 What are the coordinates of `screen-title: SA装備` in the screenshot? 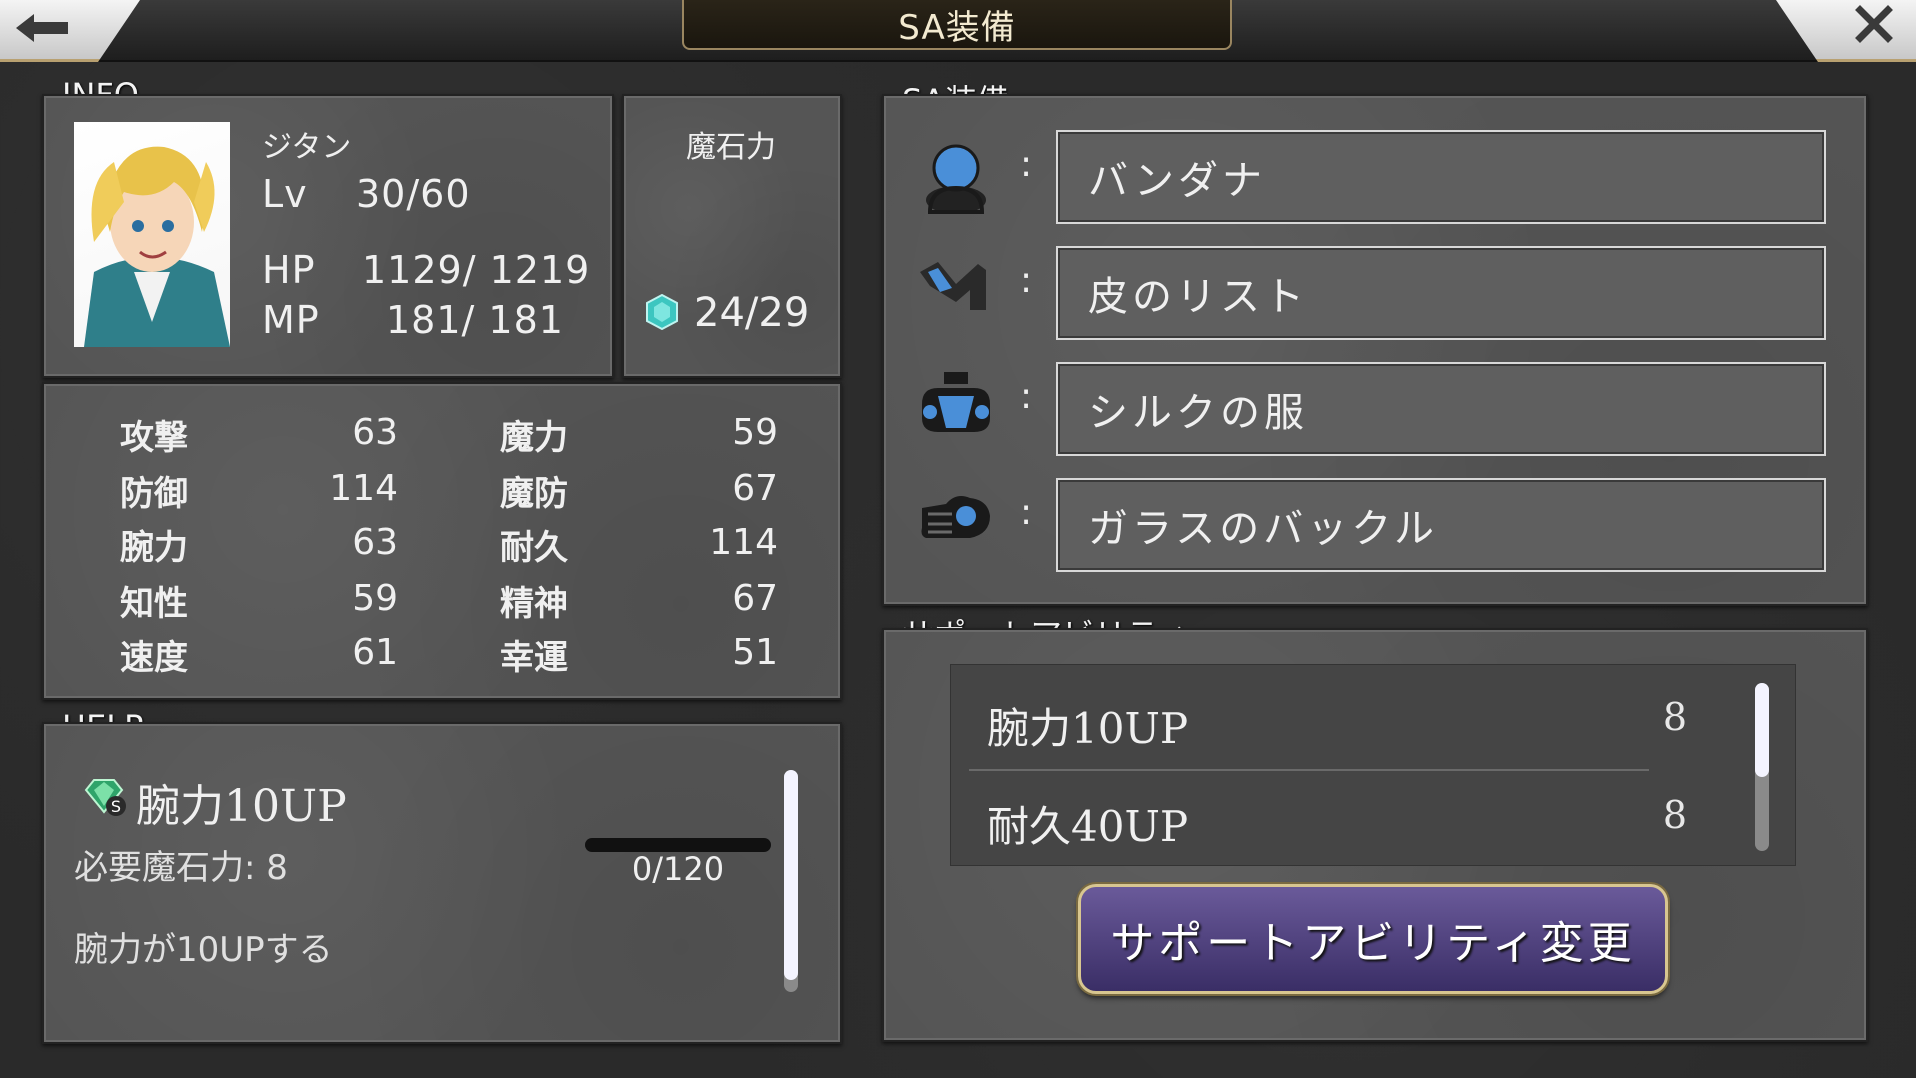 It's located at (957, 25).